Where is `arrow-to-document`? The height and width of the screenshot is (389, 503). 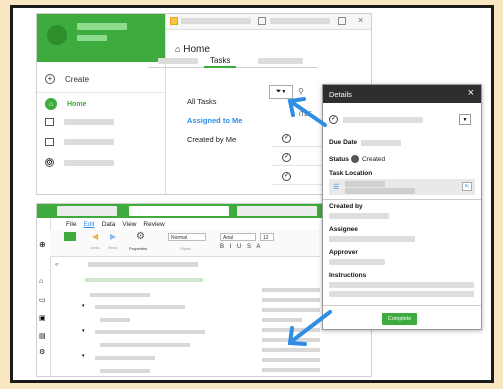
arrow-to-document is located at coordinates (309, 328).